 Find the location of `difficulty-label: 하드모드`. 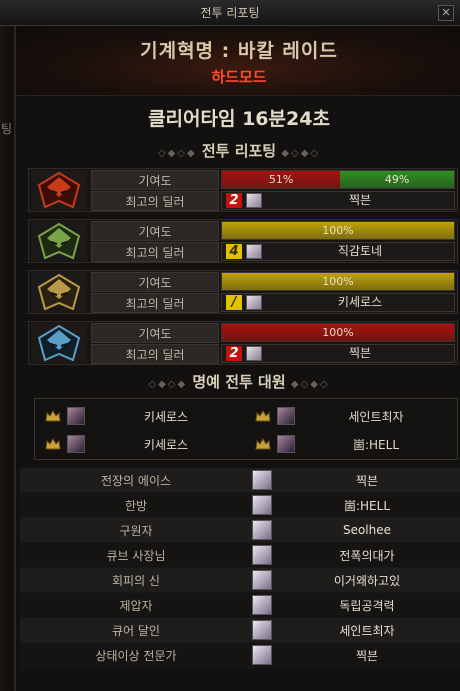

difficulty-label: 하드모드 is located at coordinates (239, 77).